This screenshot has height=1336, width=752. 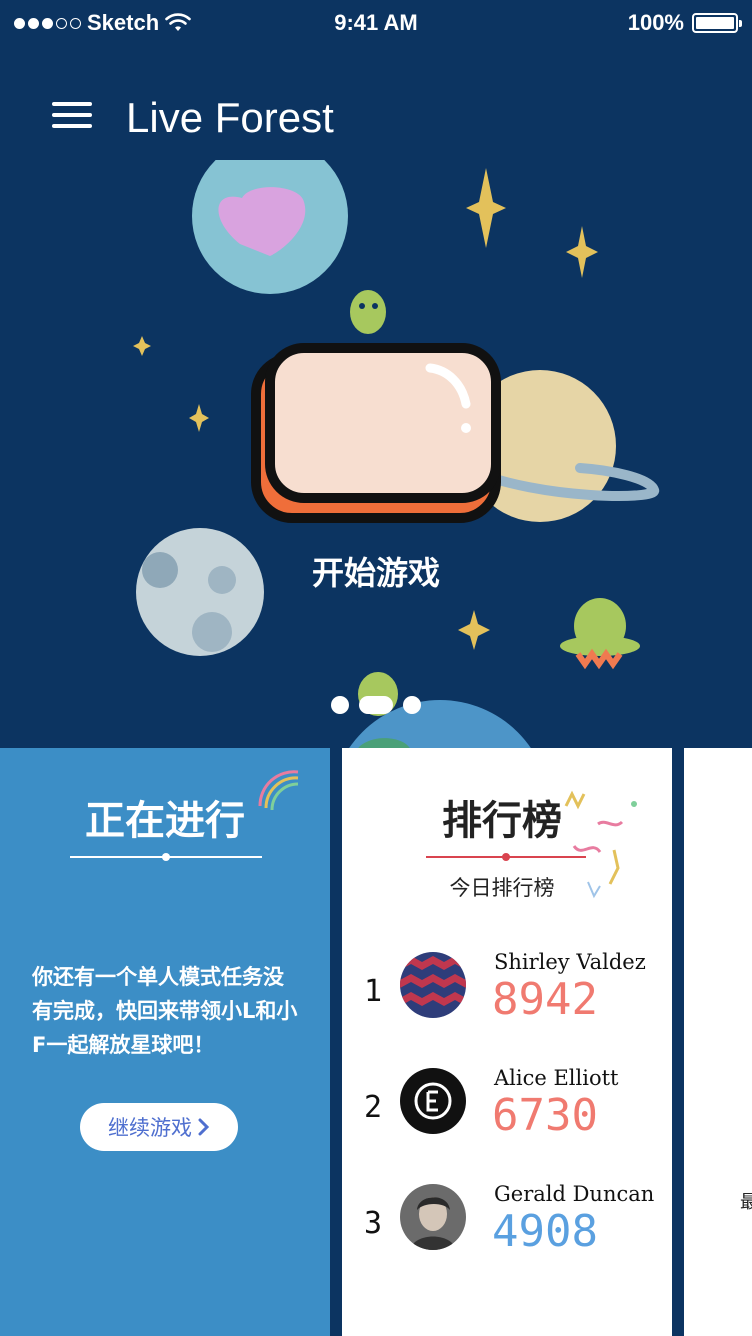 What do you see at coordinates (545, 1231) in the screenshot?
I see `player-score: 4908` at bounding box center [545, 1231].